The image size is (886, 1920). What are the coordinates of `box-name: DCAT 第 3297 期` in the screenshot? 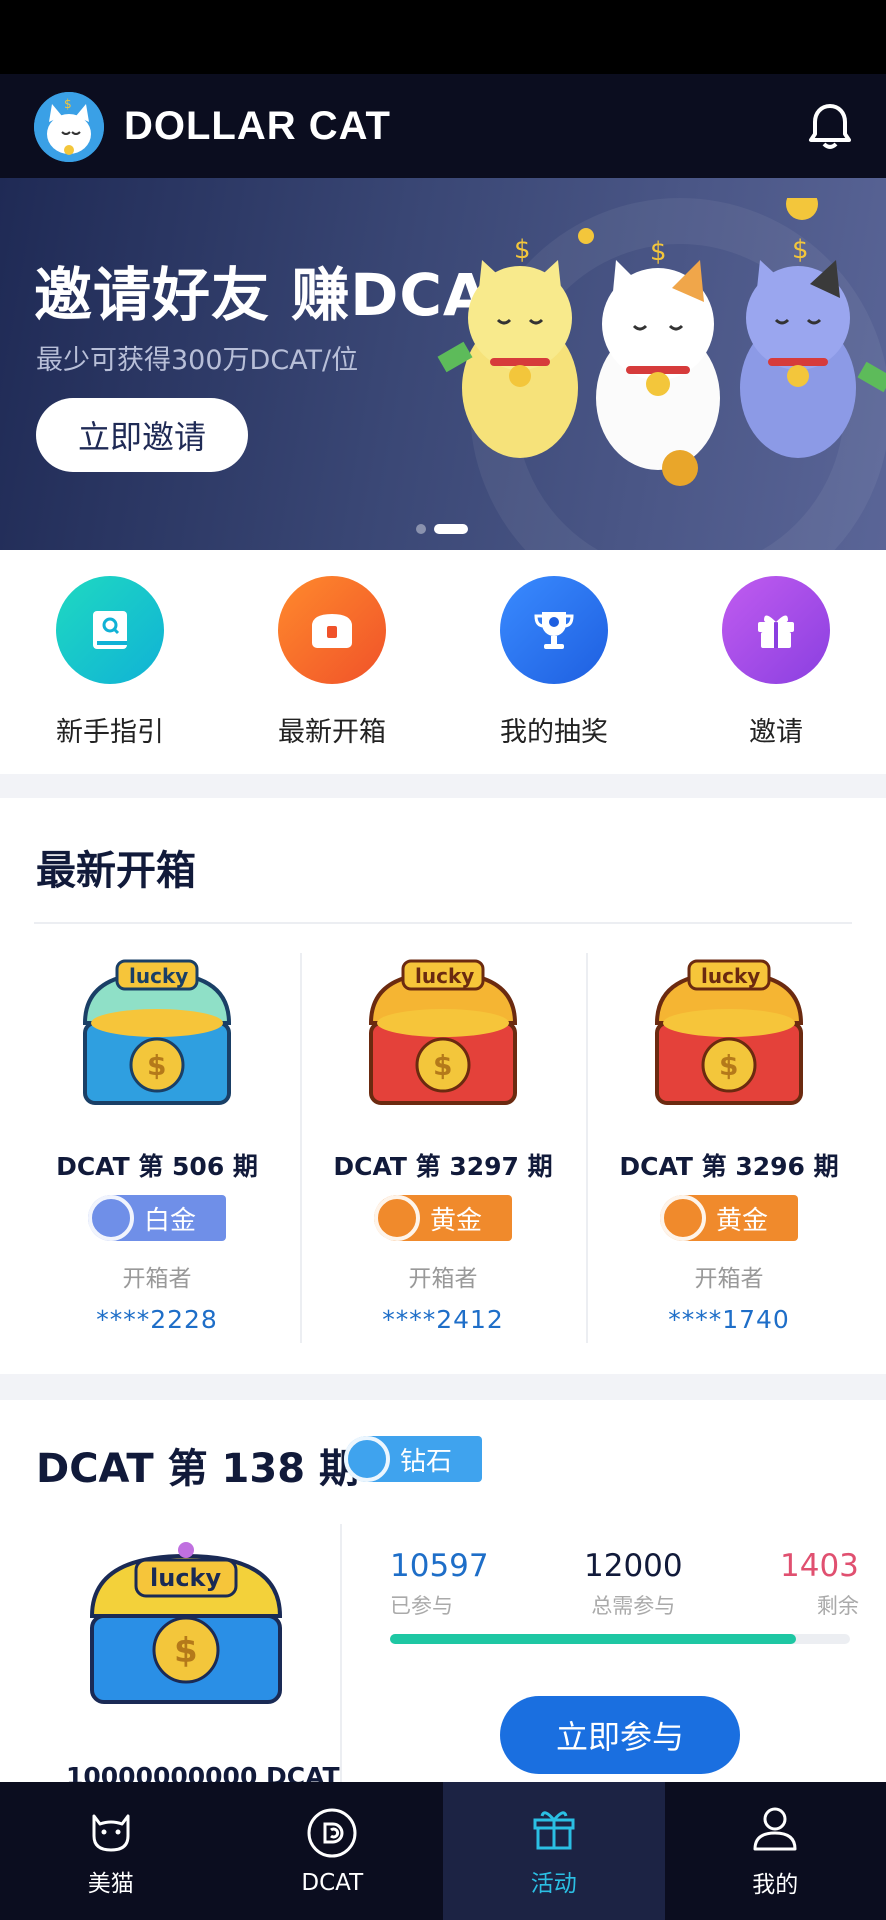 It's located at (443, 1166).